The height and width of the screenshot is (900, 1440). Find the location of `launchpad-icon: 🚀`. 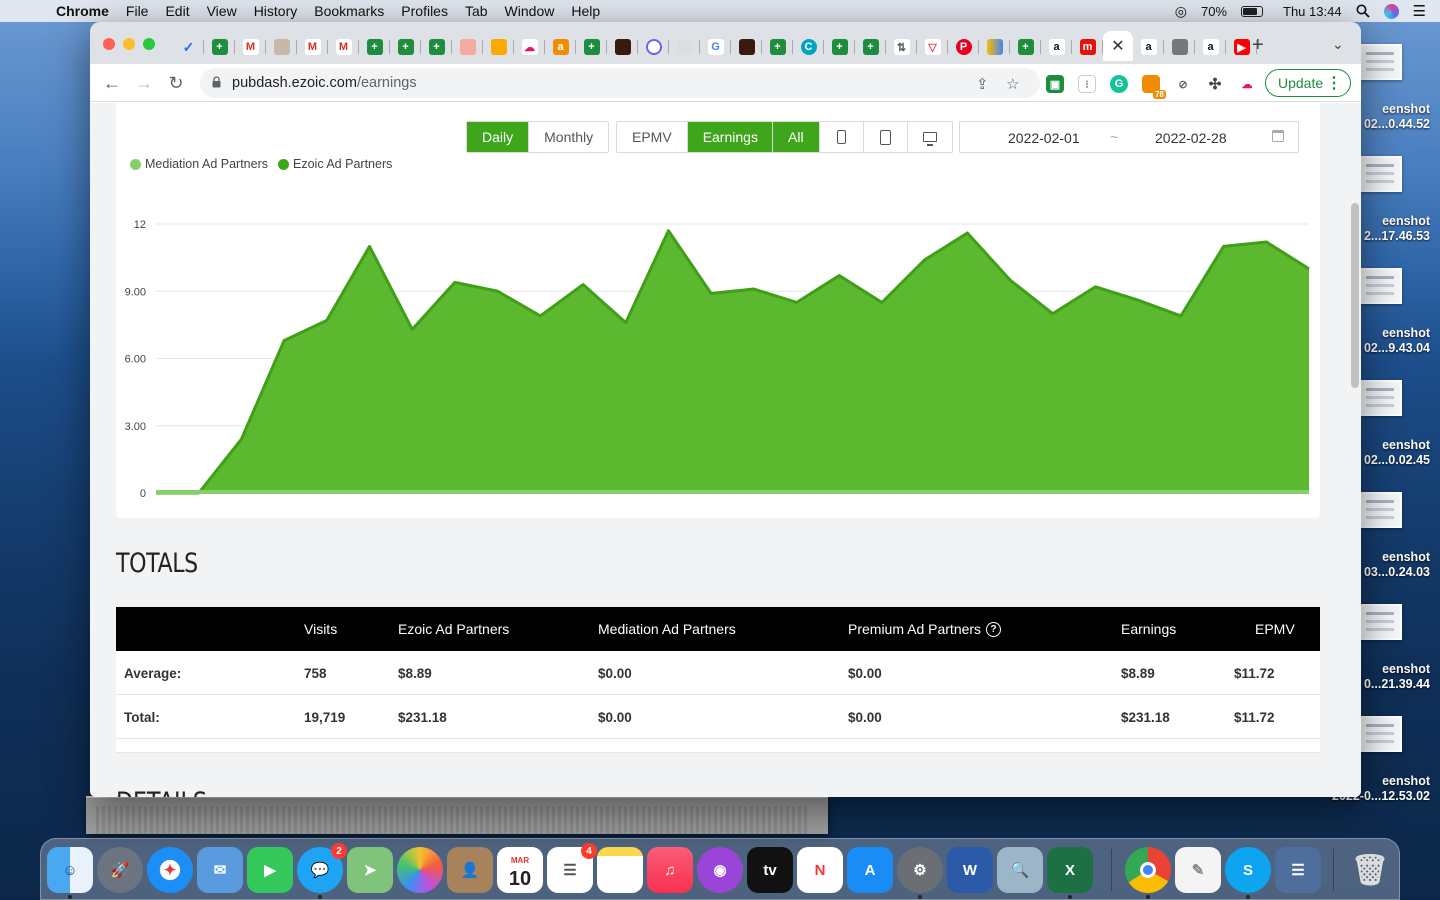

launchpad-icon: 🚀 is located at coordinates (120, 870).